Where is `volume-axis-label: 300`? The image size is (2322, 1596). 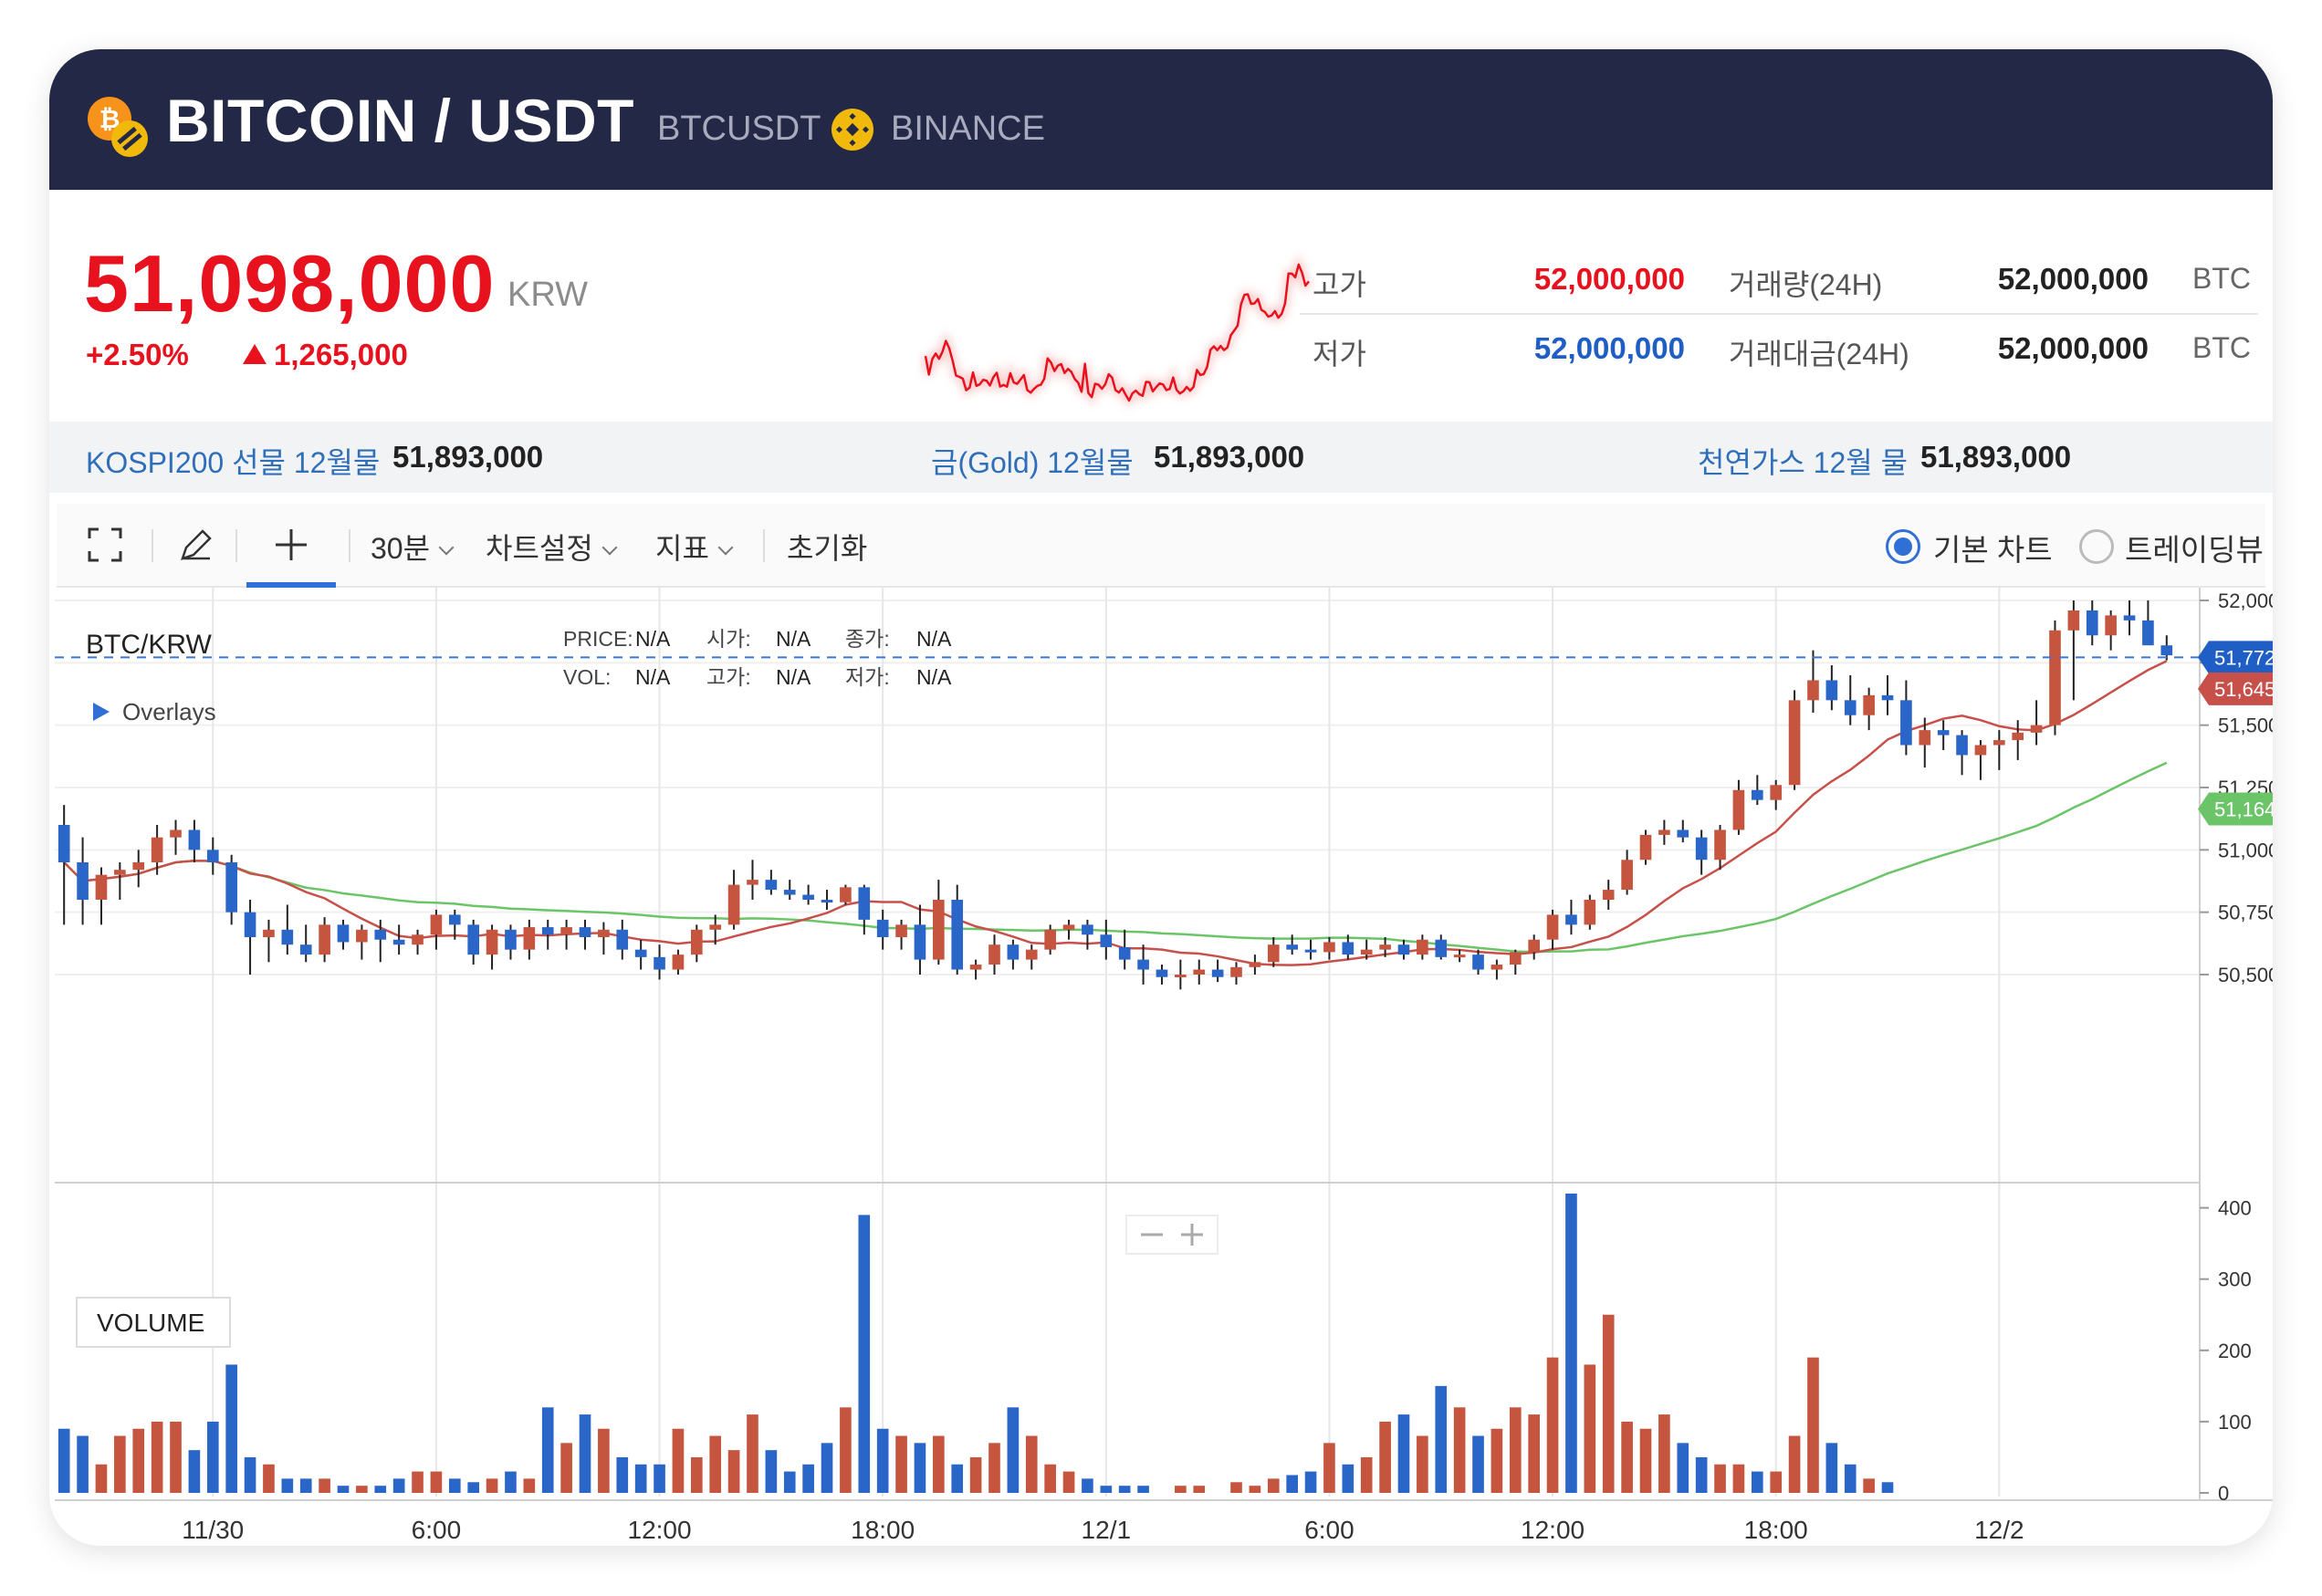 volume-axis-label: 300 is located at coordinates (2235, 1280).